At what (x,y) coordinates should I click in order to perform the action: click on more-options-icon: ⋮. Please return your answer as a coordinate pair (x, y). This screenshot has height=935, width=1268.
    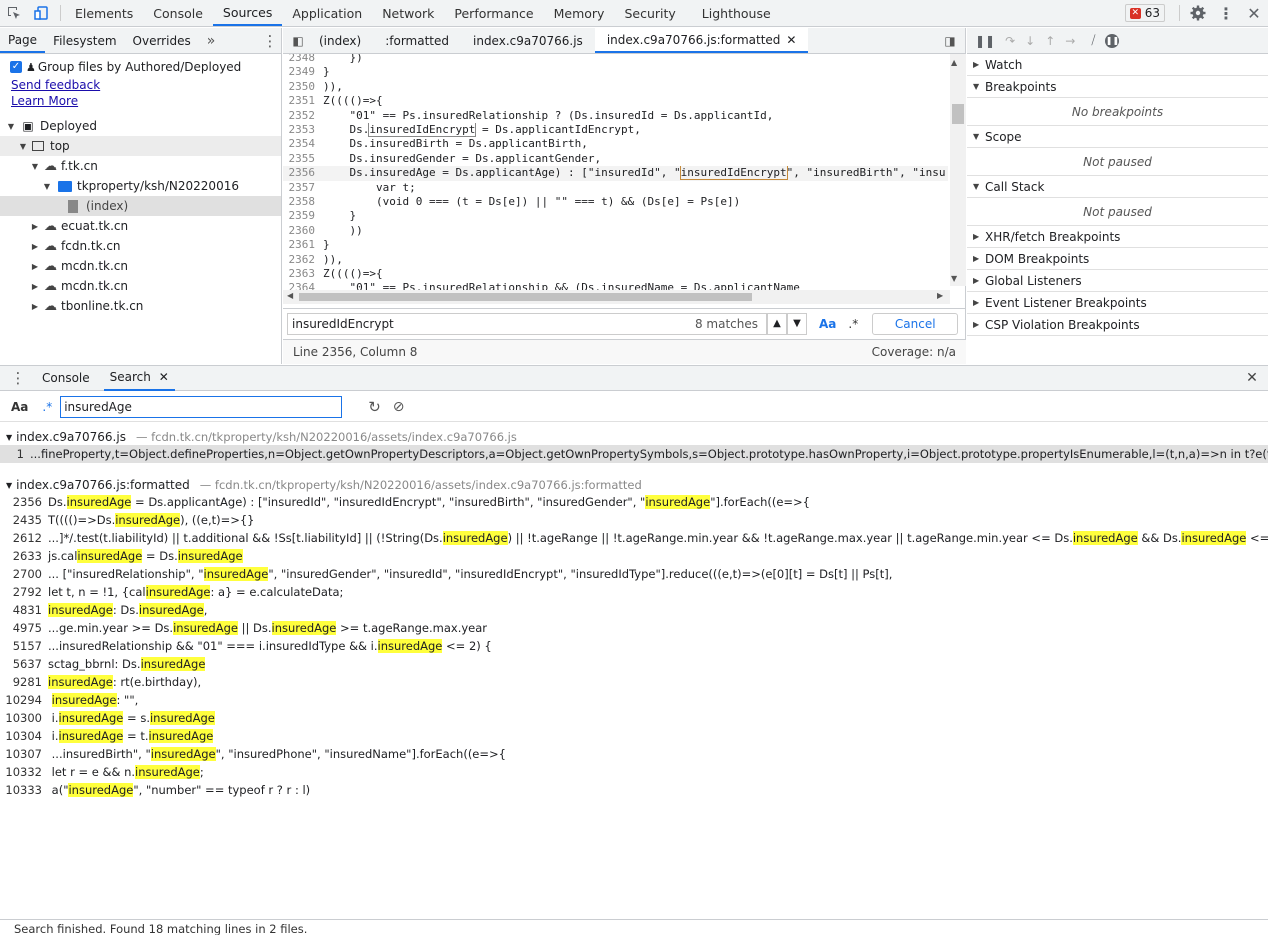
    Looking at the image, I should click on (1226, 13).